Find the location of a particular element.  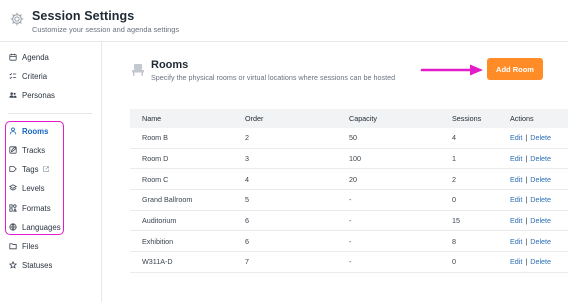

table-row: Room C 4 20 2 Edit | Delete is located at coordinates (349, 180).